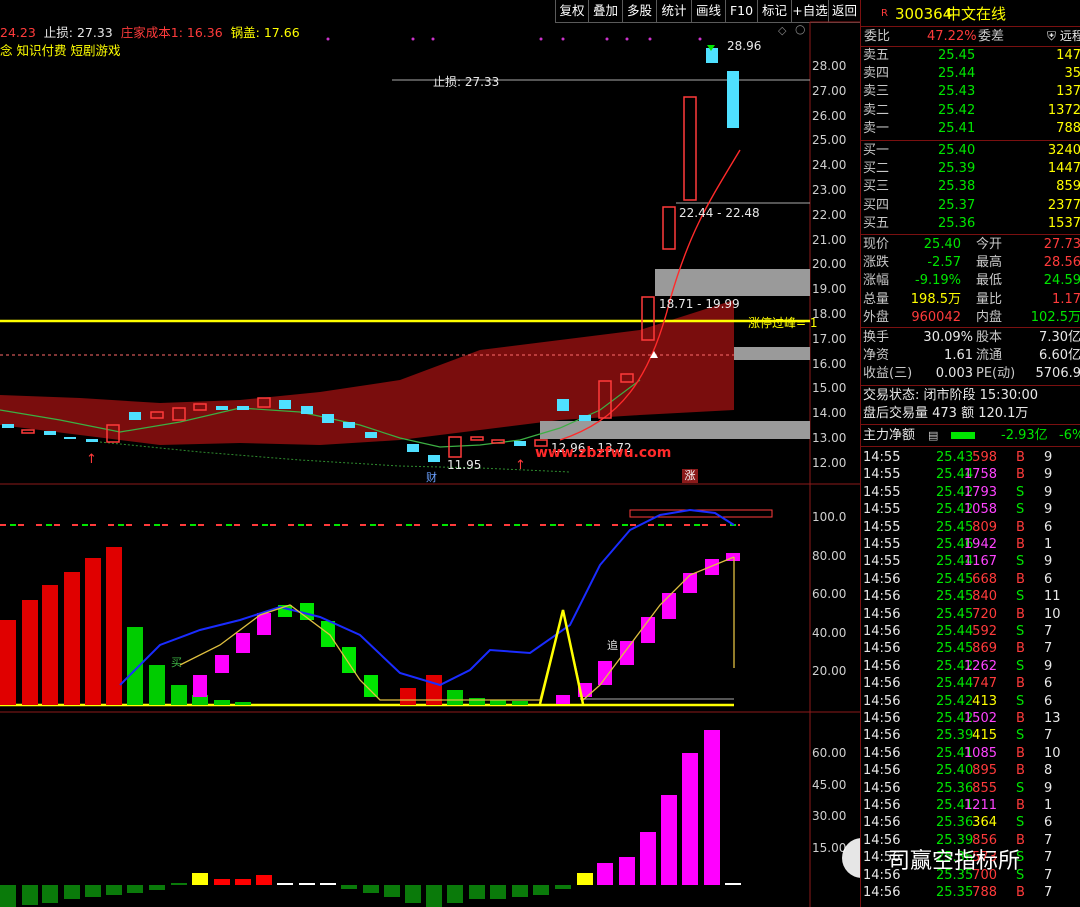 The height and width of the screenshot is (907, 1080). Describe the element at coordinates (876, 74) in the screenshot. I see `ask-label: 卖四` at that location.